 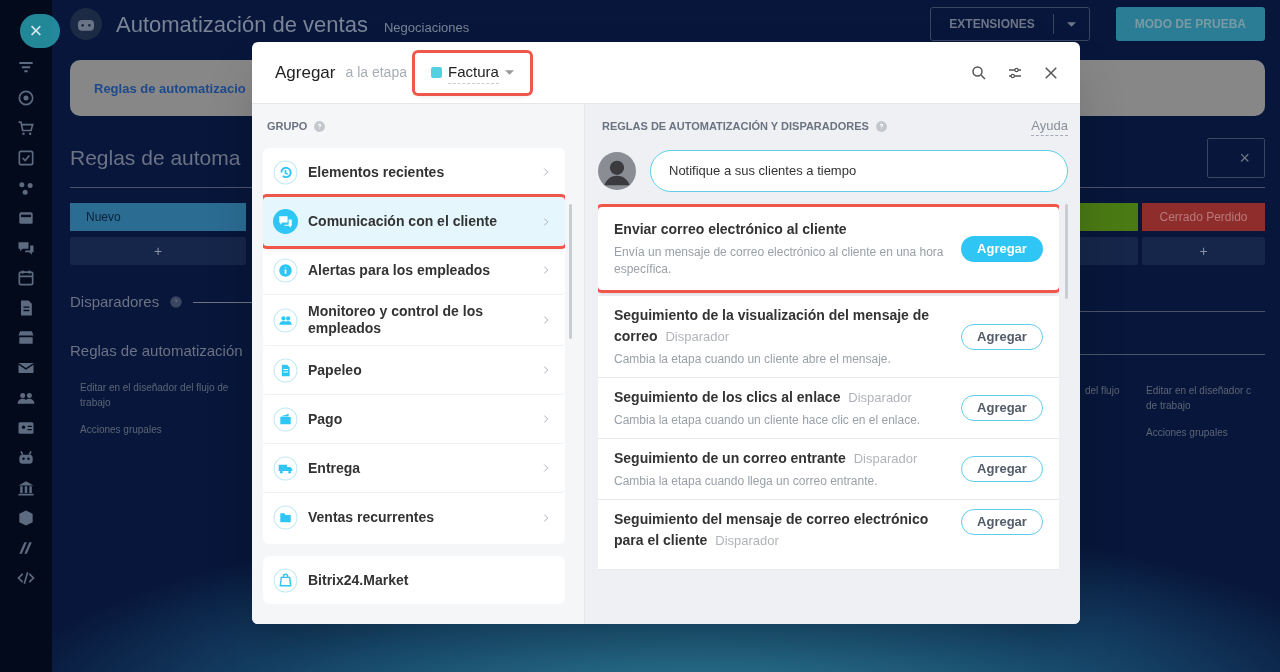 What do you see at coordinates (285, 580) in the screenshot?
I see `shopping-bag-icon` at bounding box center [285, 580].